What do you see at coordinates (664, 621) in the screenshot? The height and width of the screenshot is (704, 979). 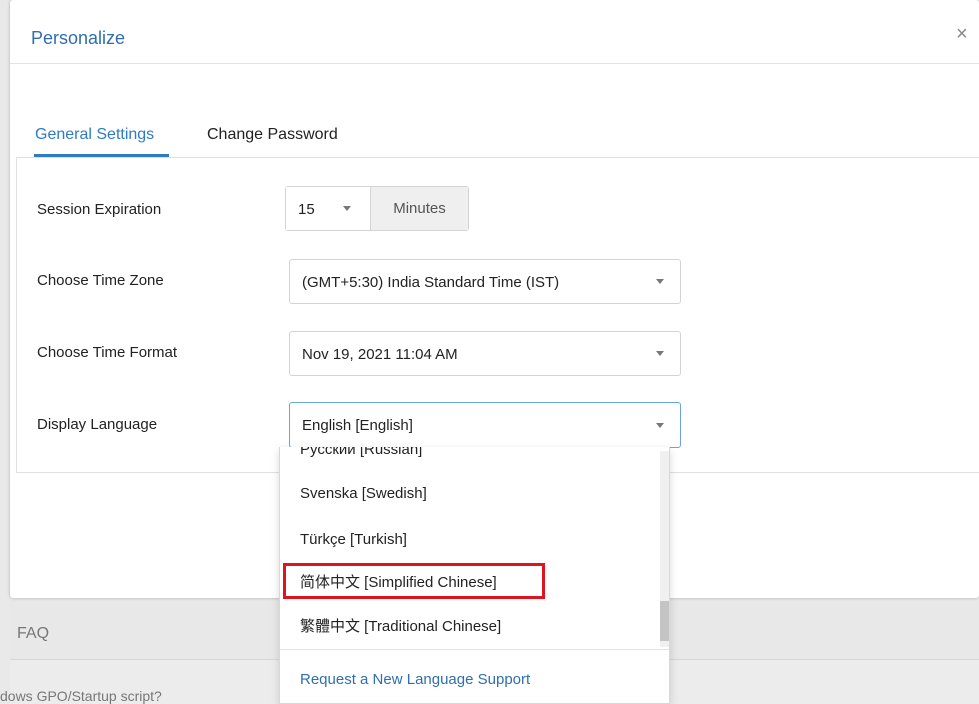 I see `dropdown-scrollbar-thumb` at bounding box center [664, 621].